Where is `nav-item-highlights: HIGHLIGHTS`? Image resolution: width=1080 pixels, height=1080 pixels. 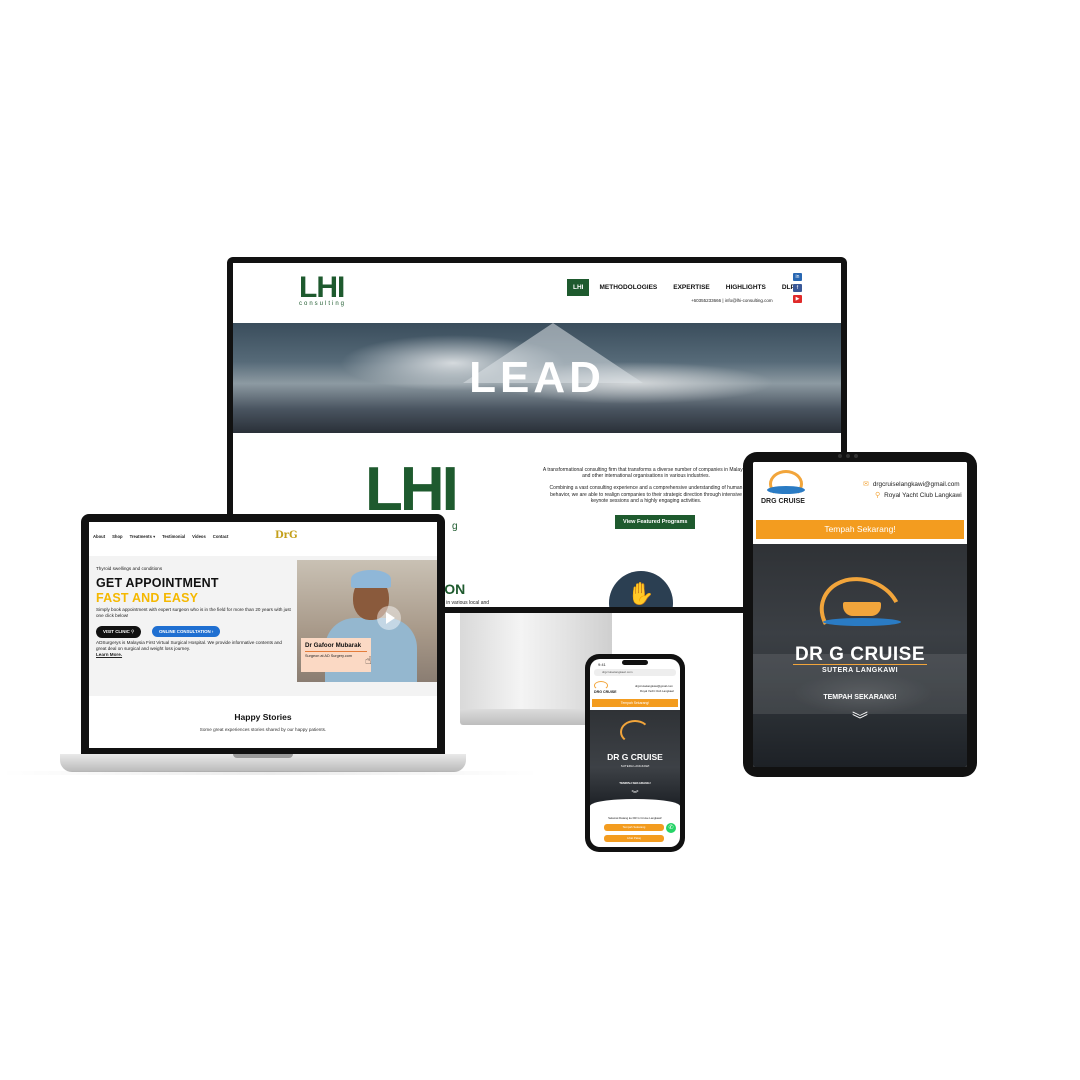
nav-item-highlights: HIGHLIGHTS is located at coordinates (746, 287).